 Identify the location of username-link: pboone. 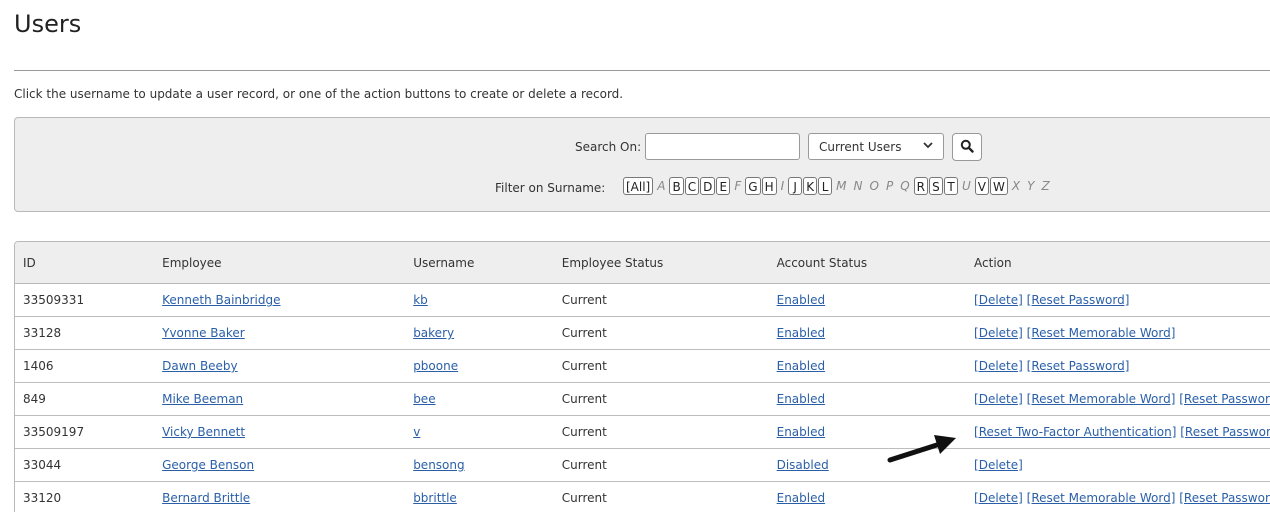
(435, 366).